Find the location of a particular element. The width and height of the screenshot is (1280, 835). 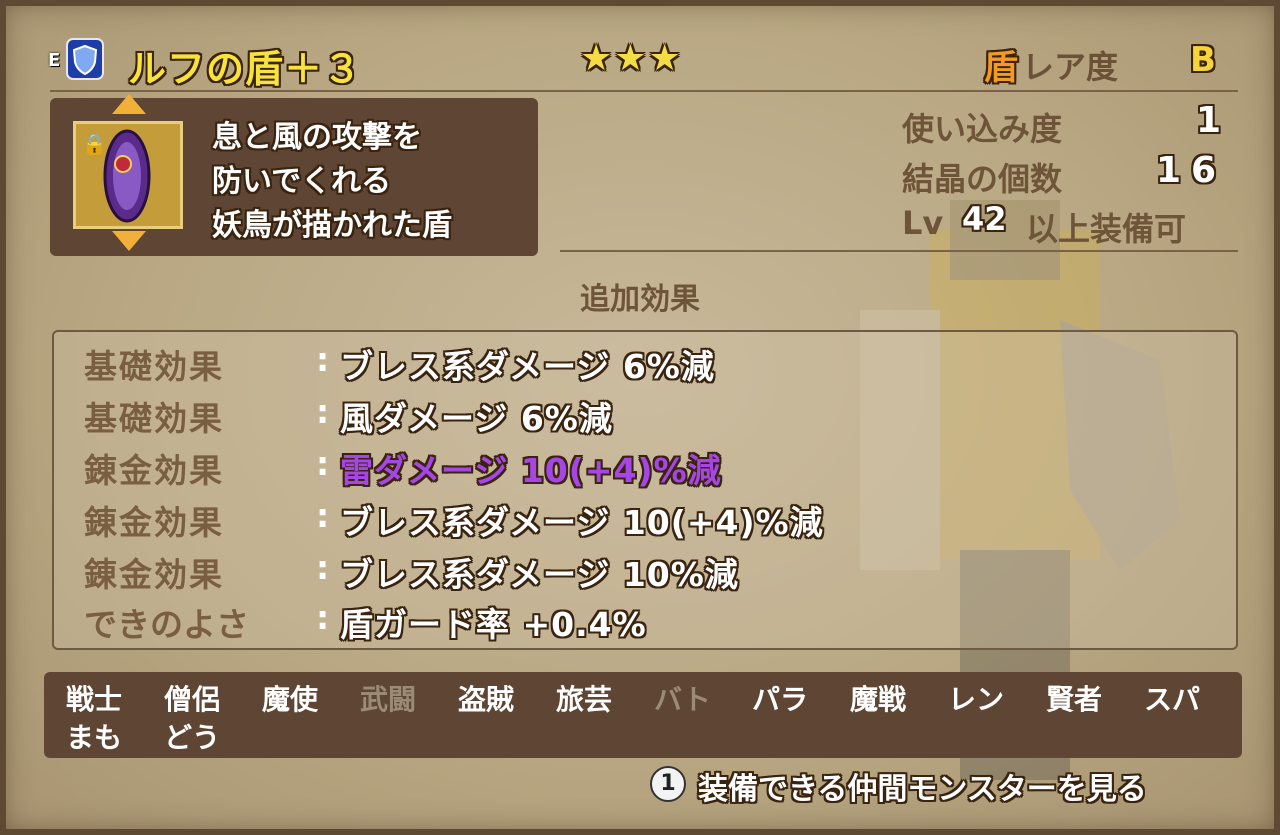

title-row: E ルフの盾＋３ ★★★ 盾 レア度 B is located at coordinates (642, 63).